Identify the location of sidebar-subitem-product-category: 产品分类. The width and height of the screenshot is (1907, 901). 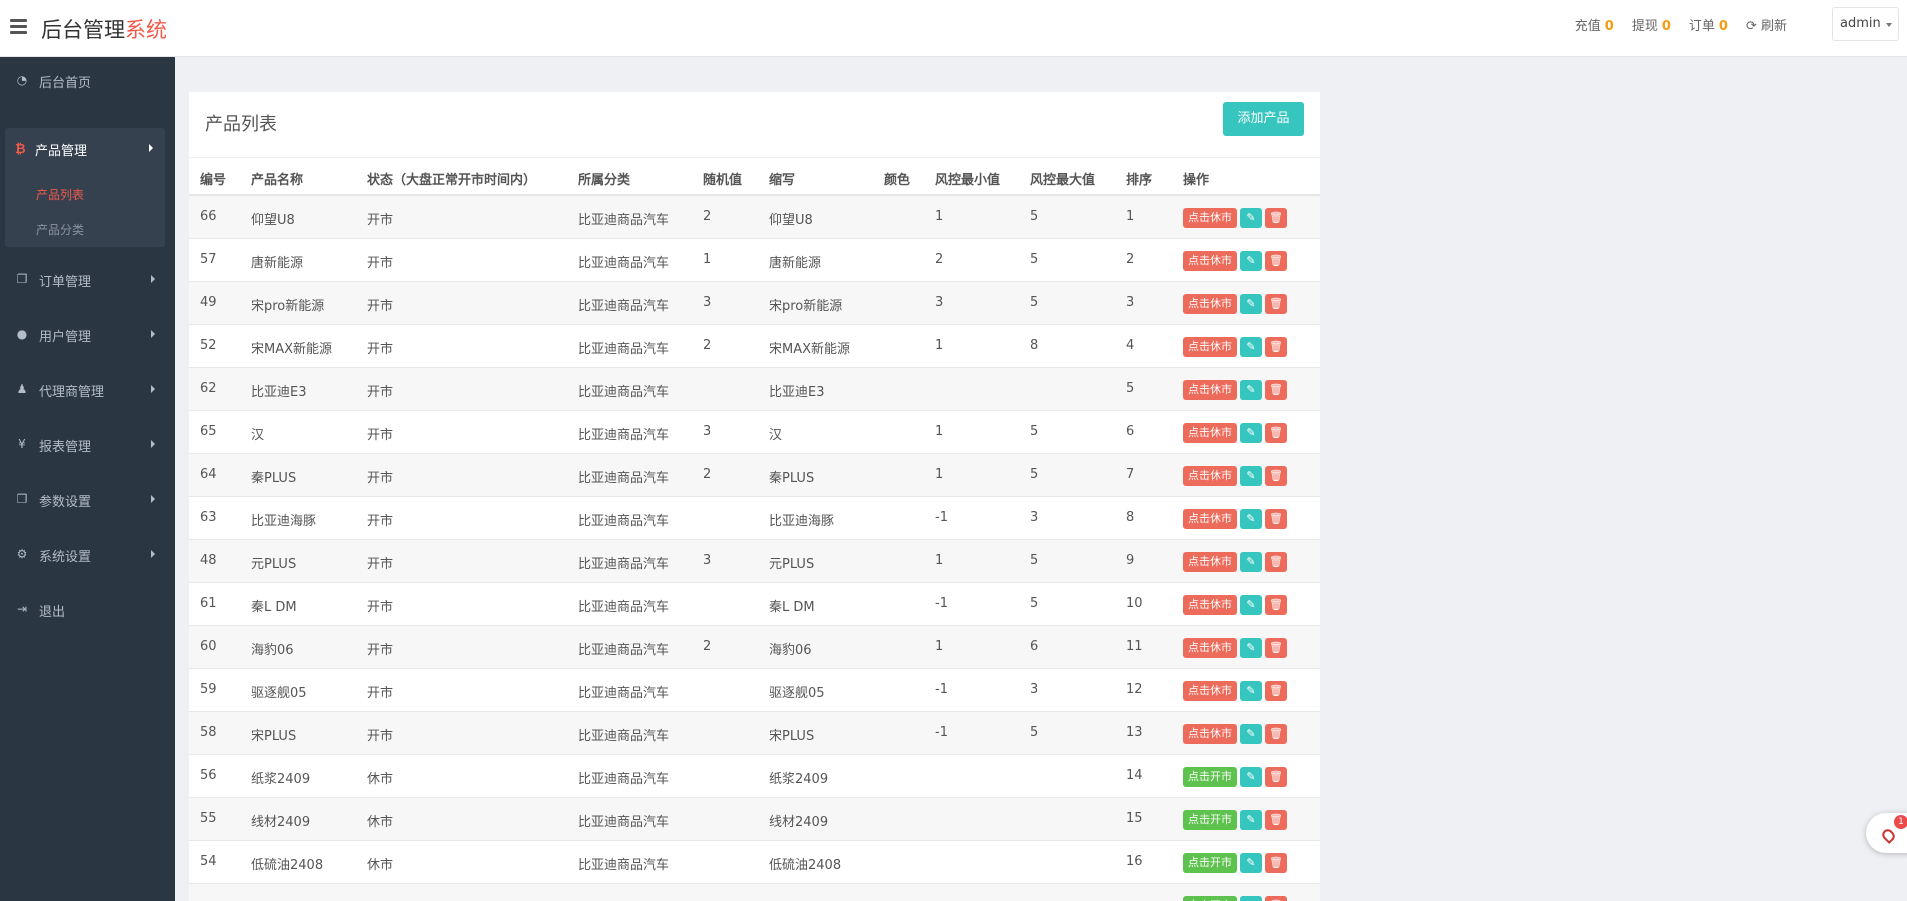
(60, 229).